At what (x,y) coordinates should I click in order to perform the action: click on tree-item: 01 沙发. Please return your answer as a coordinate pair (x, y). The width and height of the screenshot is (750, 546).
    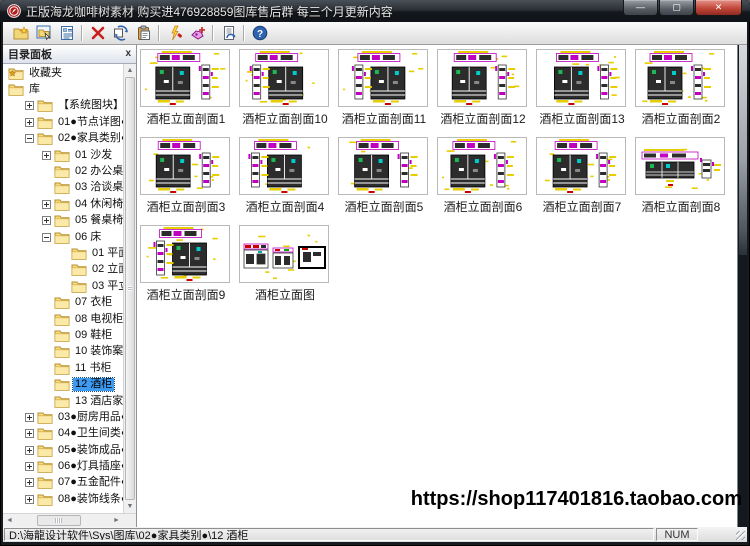
    Looking at the image, I should click on (63, 155).